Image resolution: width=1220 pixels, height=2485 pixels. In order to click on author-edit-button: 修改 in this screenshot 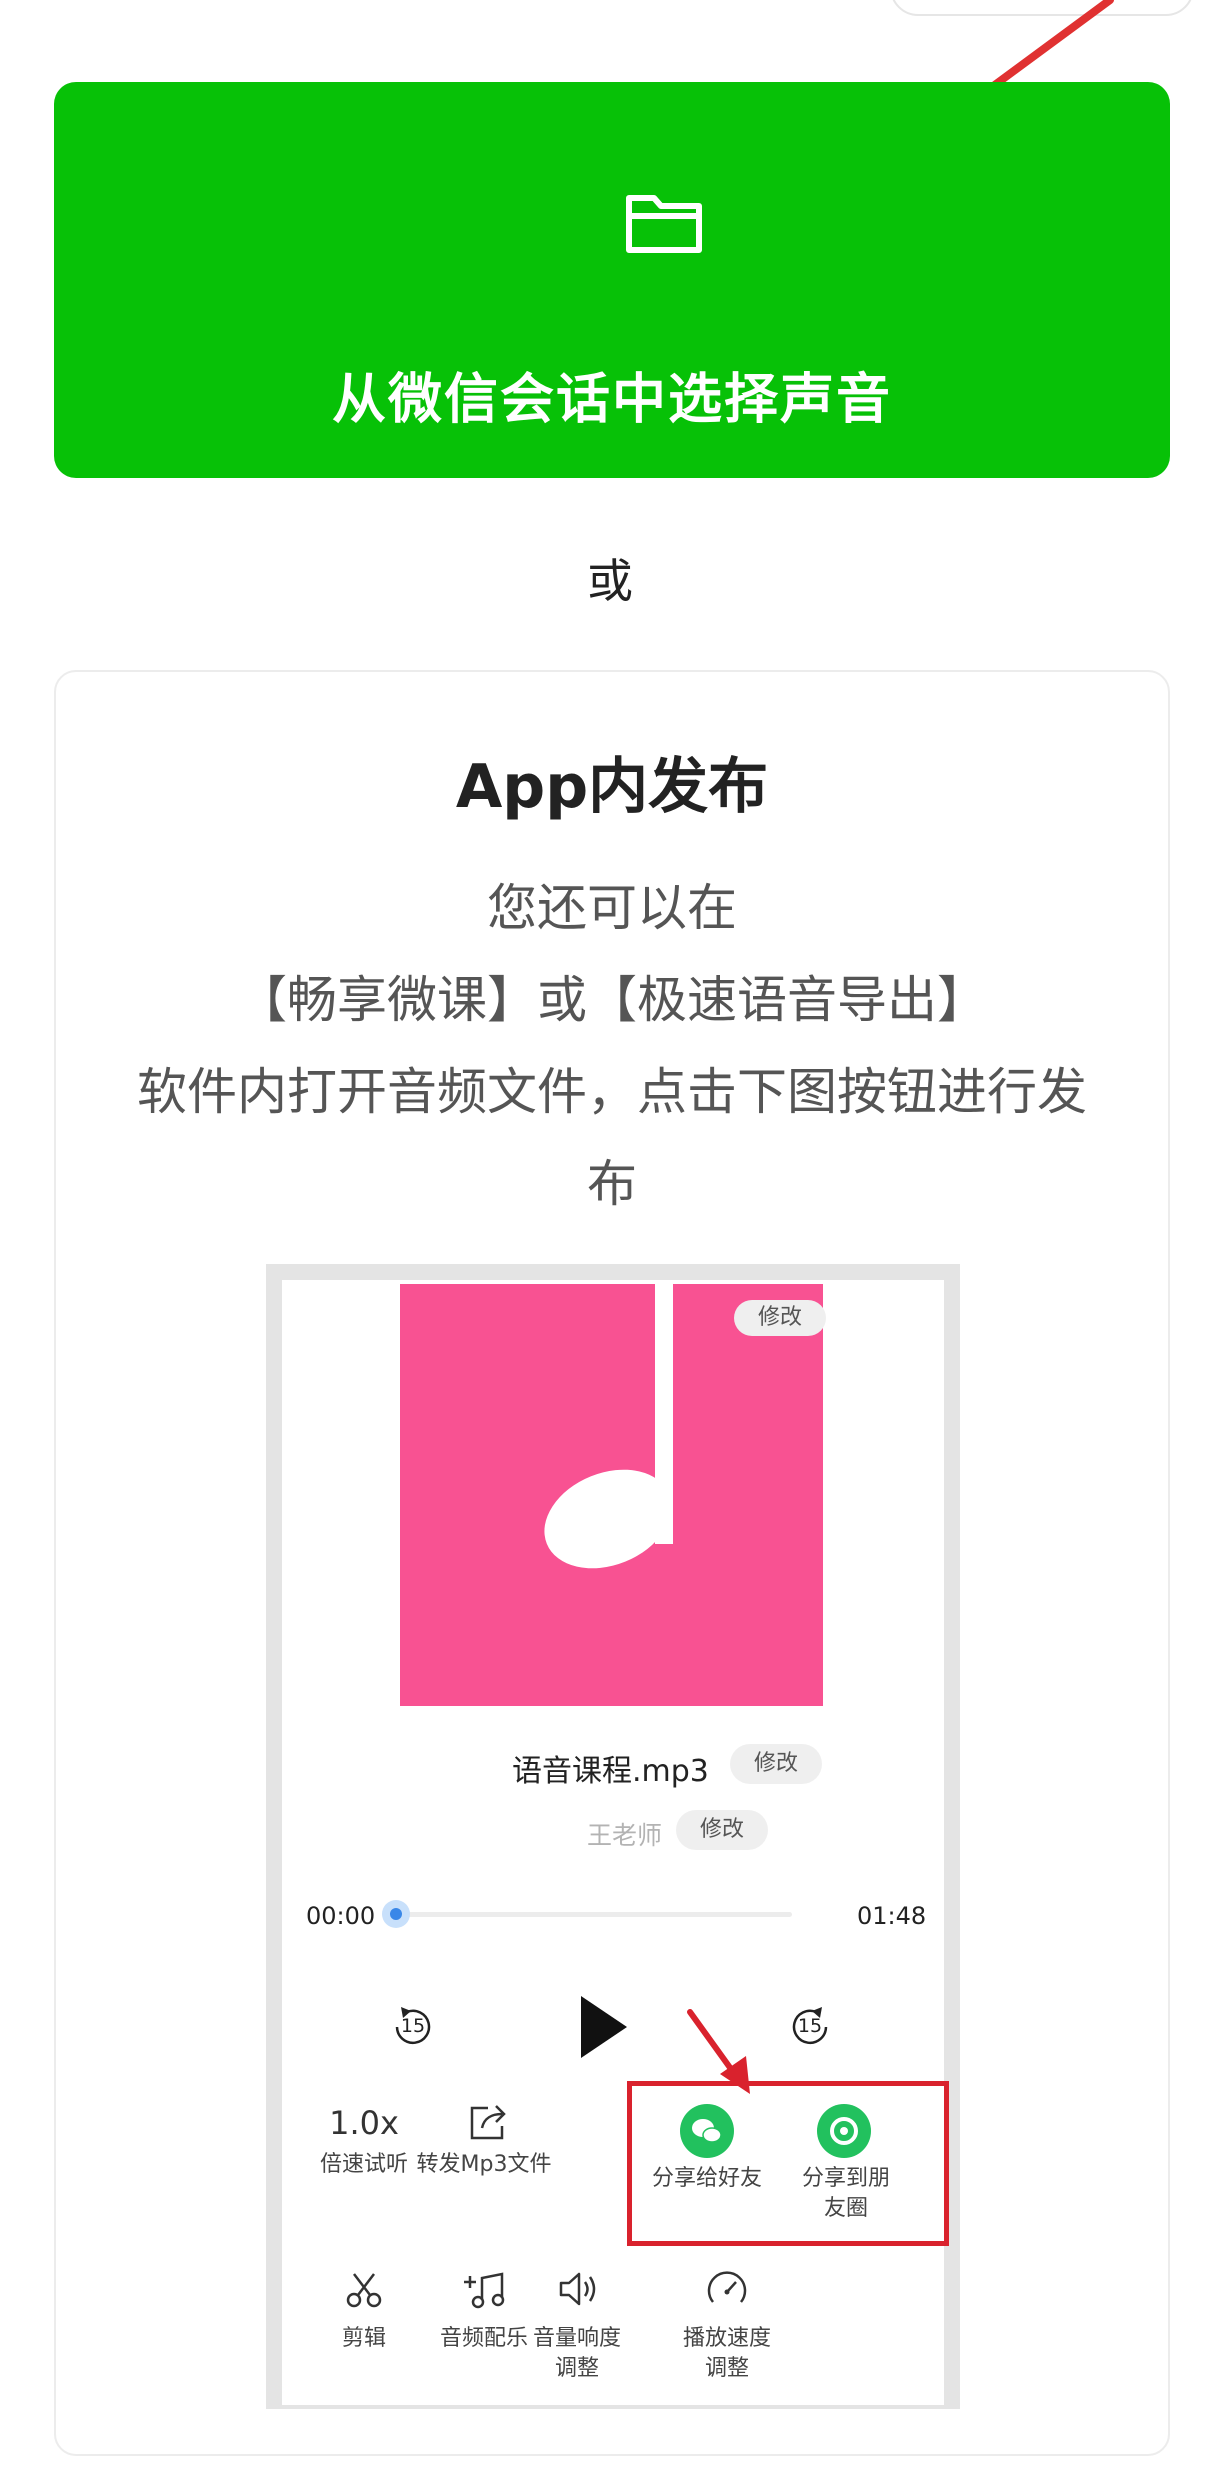, I will do `click(722, 1830)`.